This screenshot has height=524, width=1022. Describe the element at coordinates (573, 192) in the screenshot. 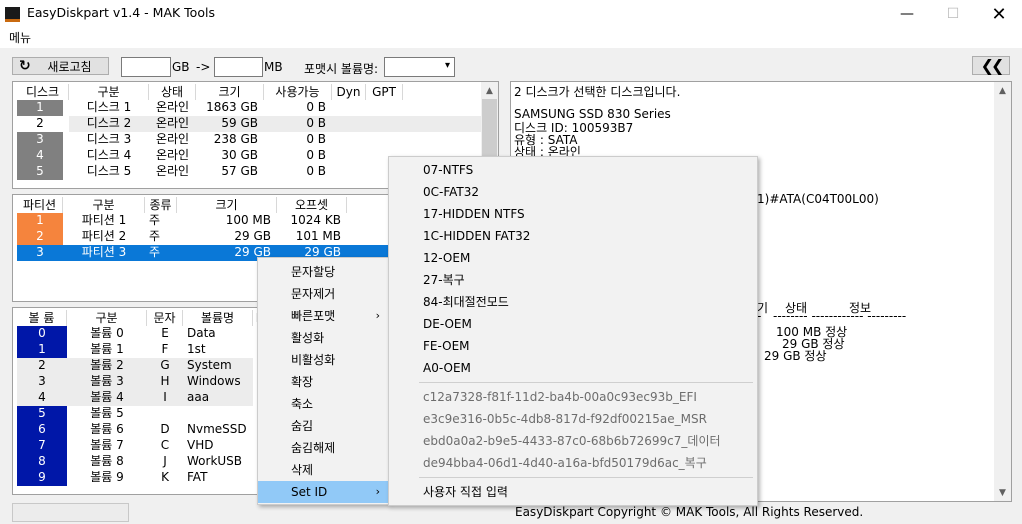

I see `menu-id-0c-fat32: 0C-FAT32` at that location.